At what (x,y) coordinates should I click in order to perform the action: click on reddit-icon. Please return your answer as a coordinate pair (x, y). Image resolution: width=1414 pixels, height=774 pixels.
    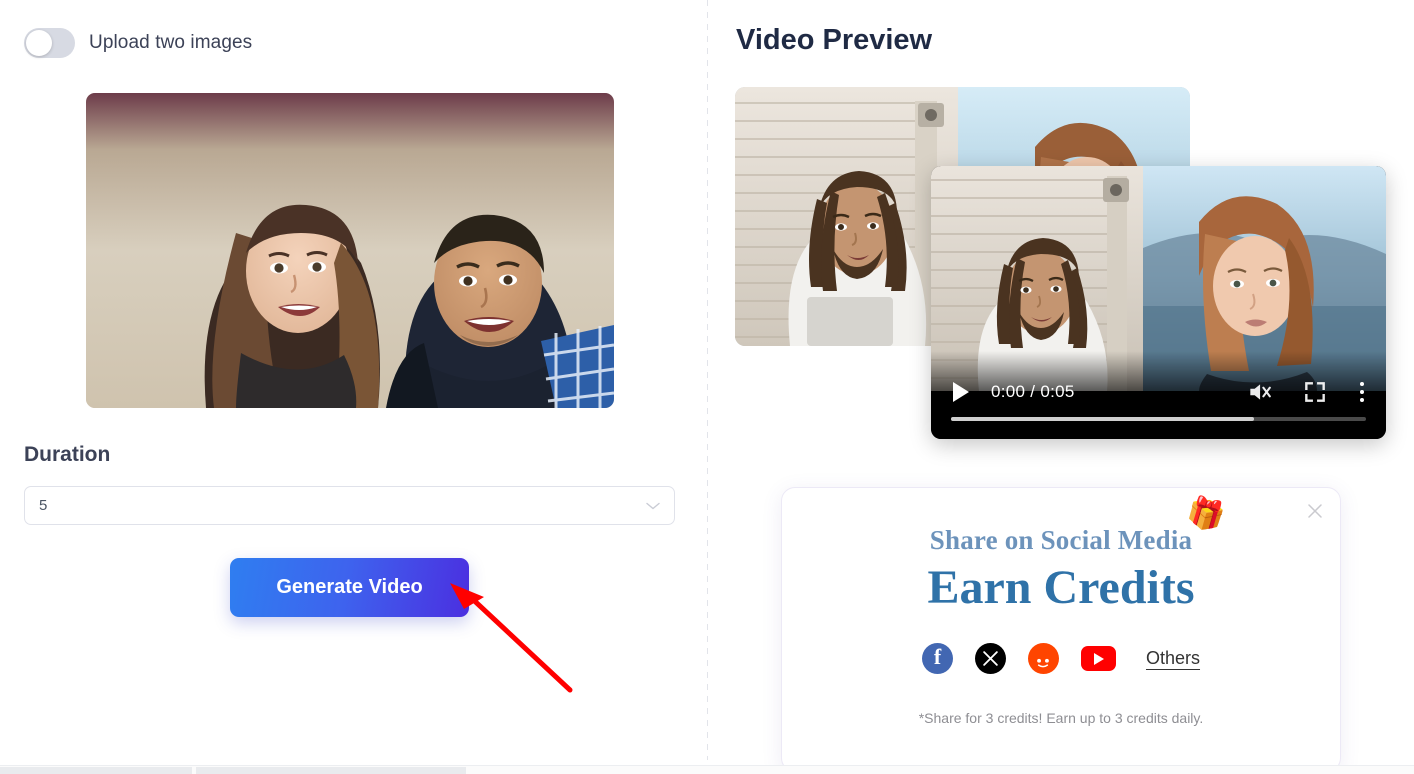
    Looking at the image, I should click on (1043, 658).